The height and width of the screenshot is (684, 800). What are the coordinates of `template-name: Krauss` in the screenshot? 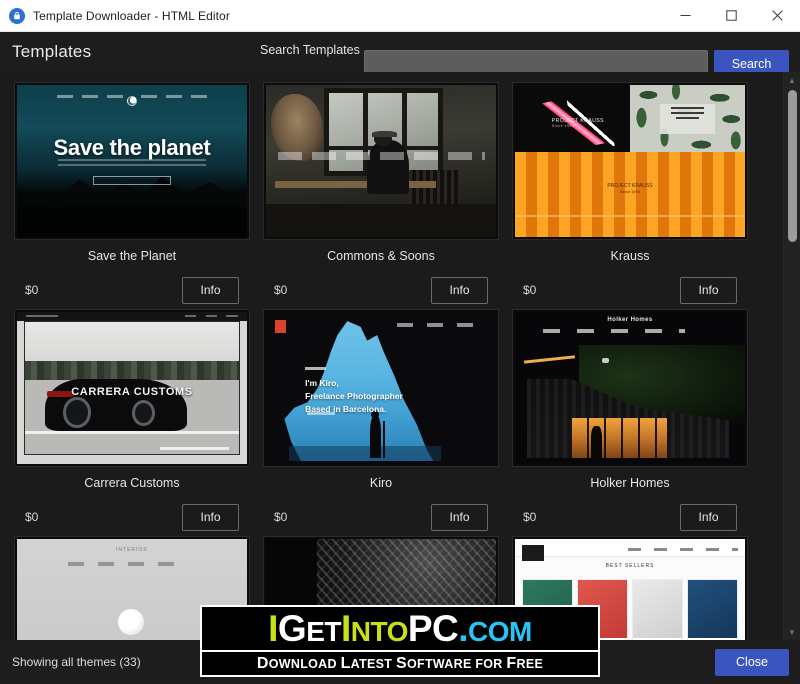 It's located at (630, 256).